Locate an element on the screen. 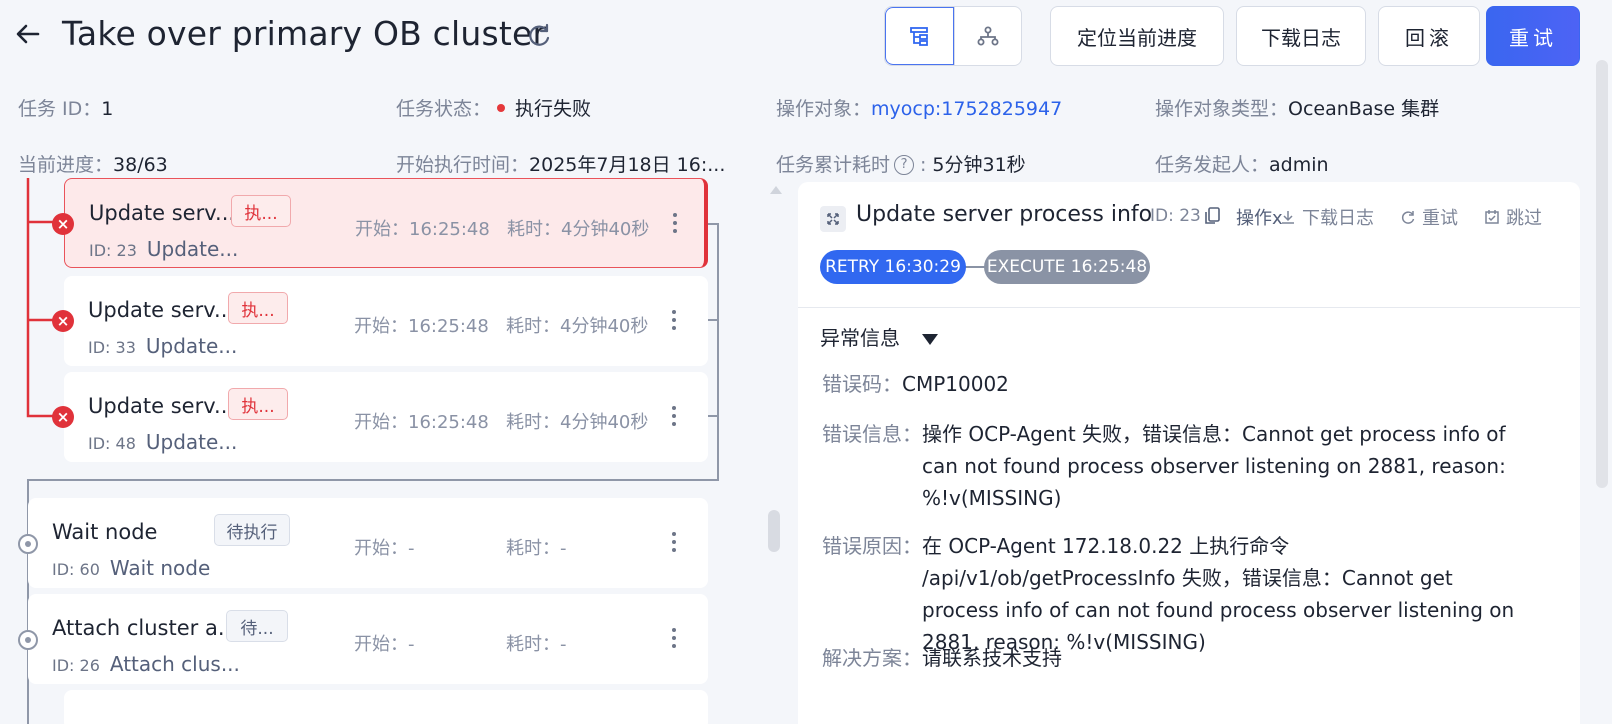  target-field: 操作对象：myocp:1752825947 is located at coordinates (919, 109).